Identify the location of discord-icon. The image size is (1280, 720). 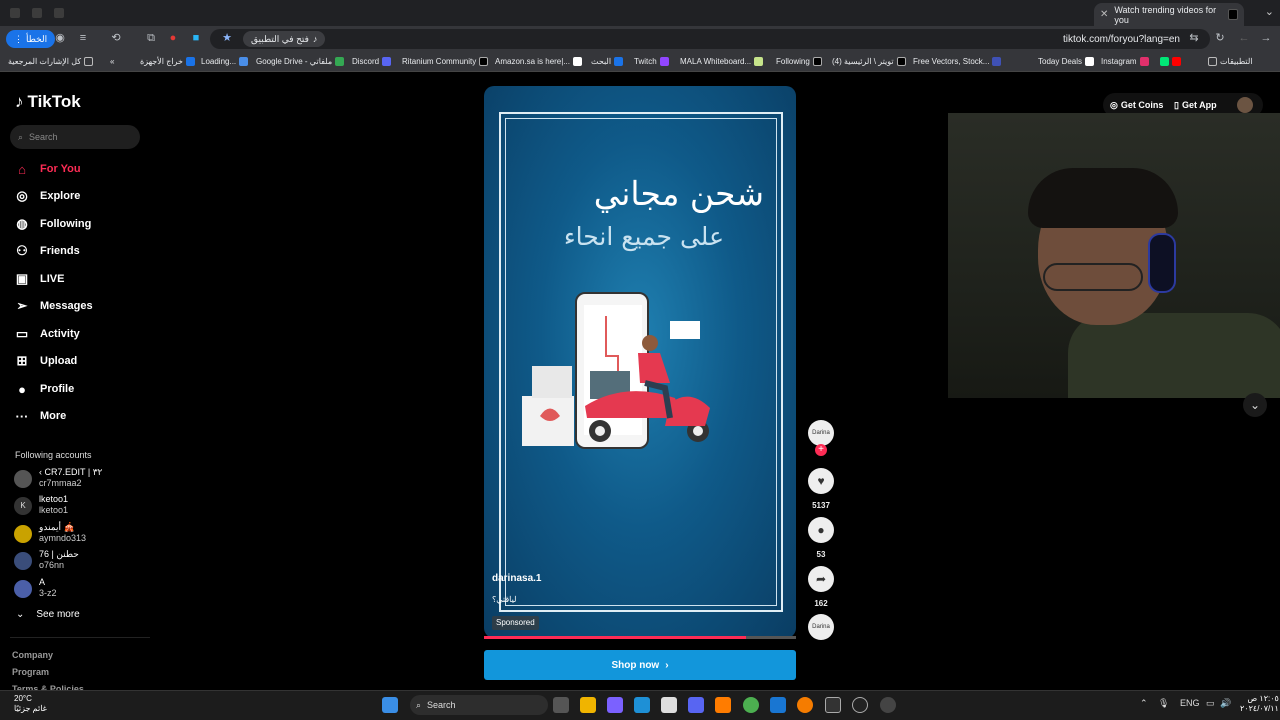
(696, 705).